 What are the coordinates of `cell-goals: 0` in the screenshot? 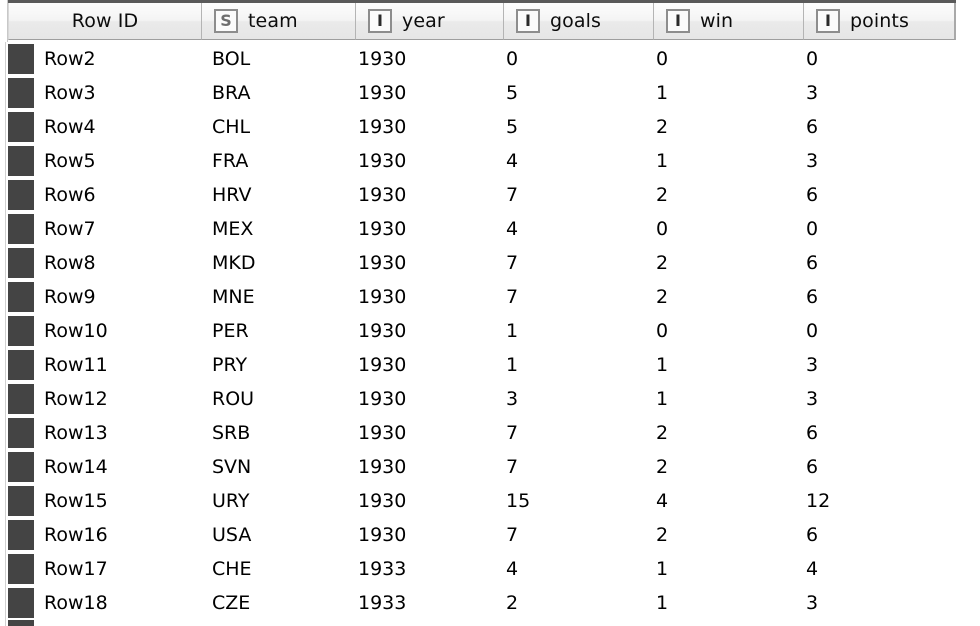 It's located at (569, 59).